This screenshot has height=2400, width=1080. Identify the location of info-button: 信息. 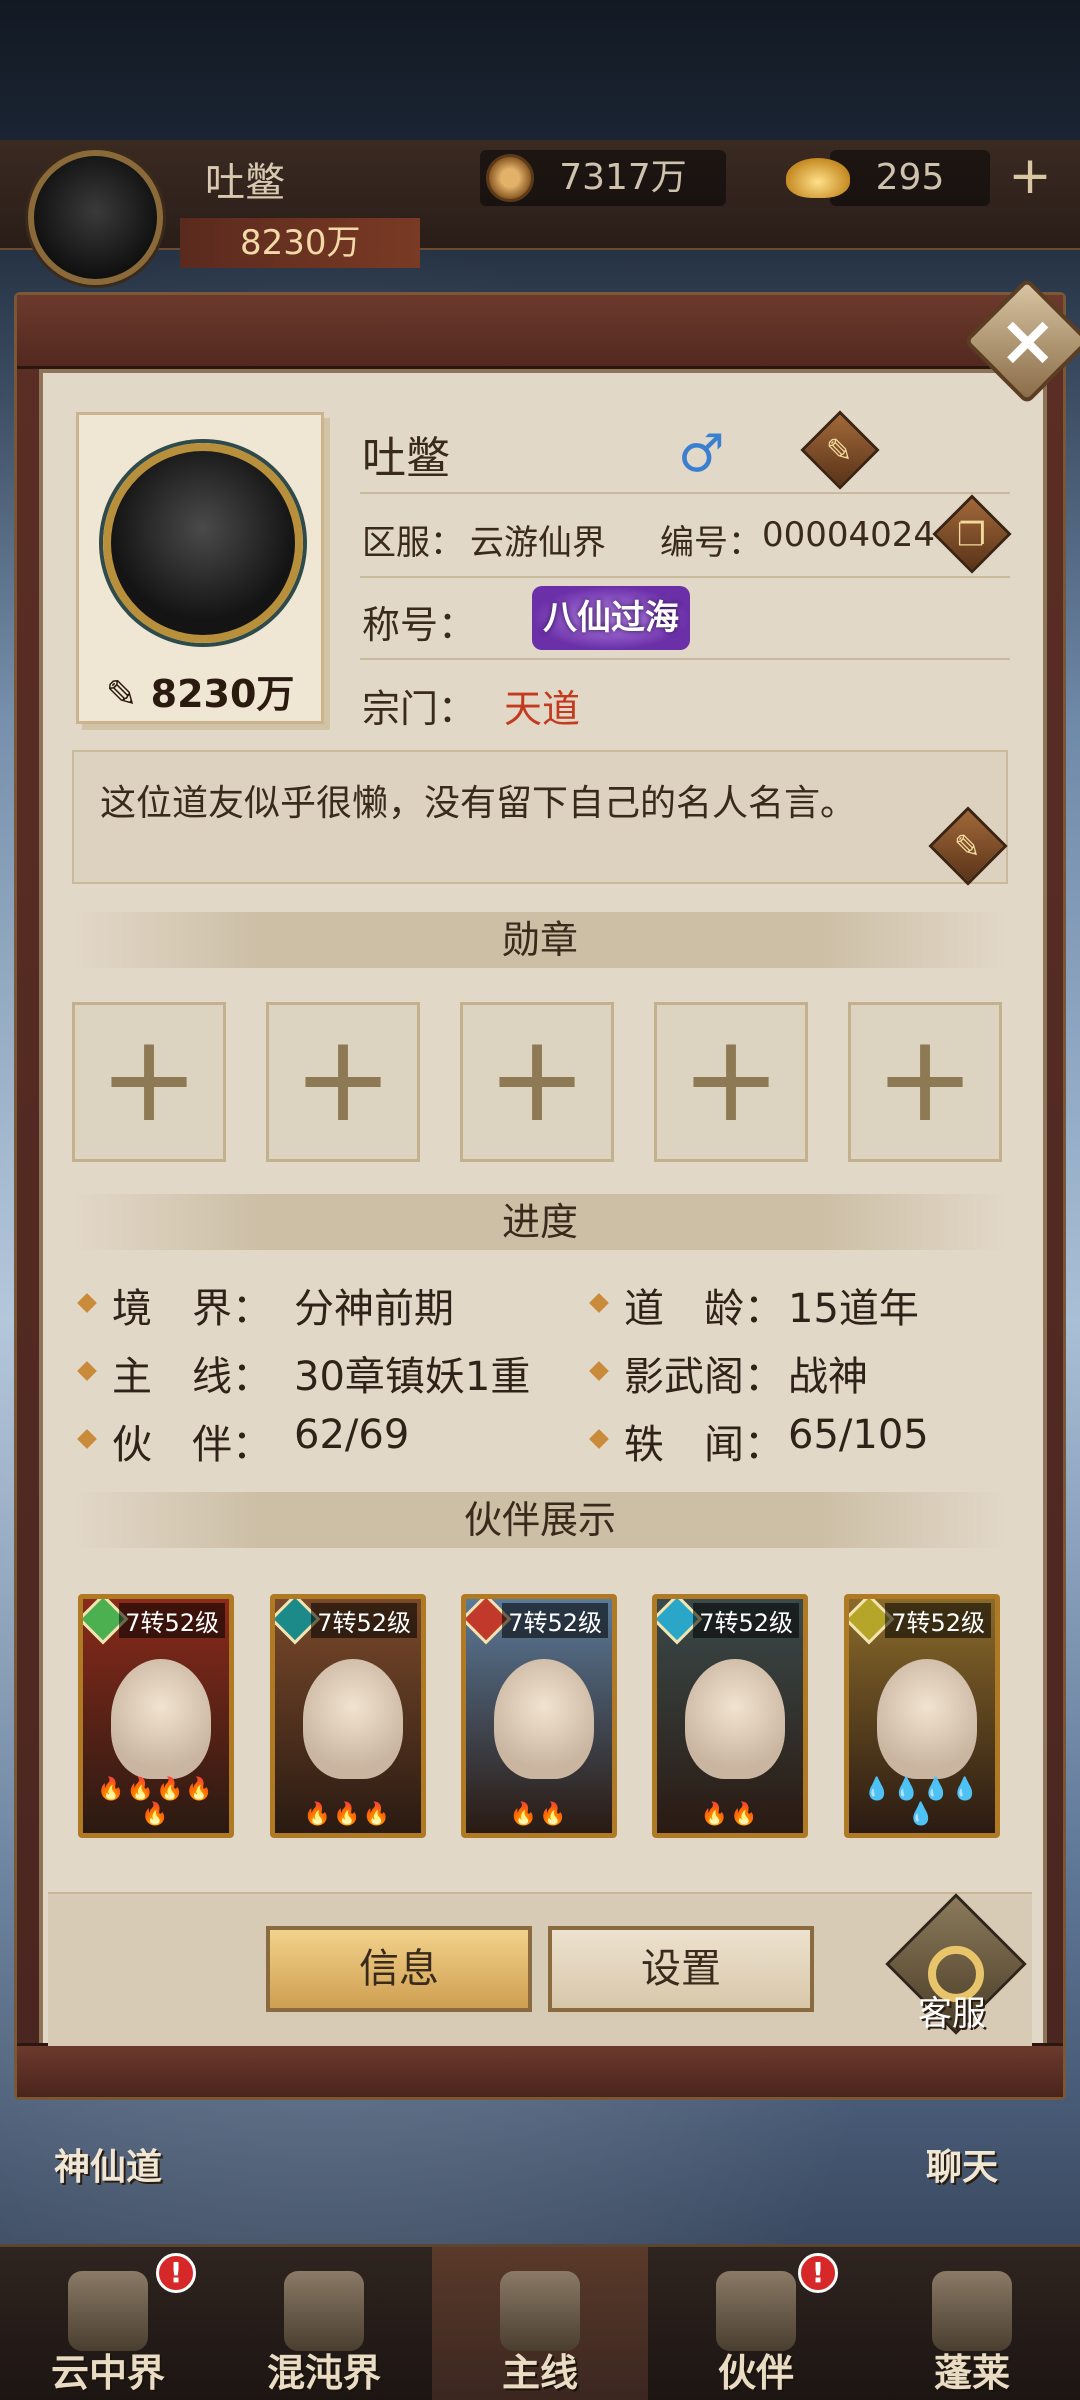
(399, 1969).